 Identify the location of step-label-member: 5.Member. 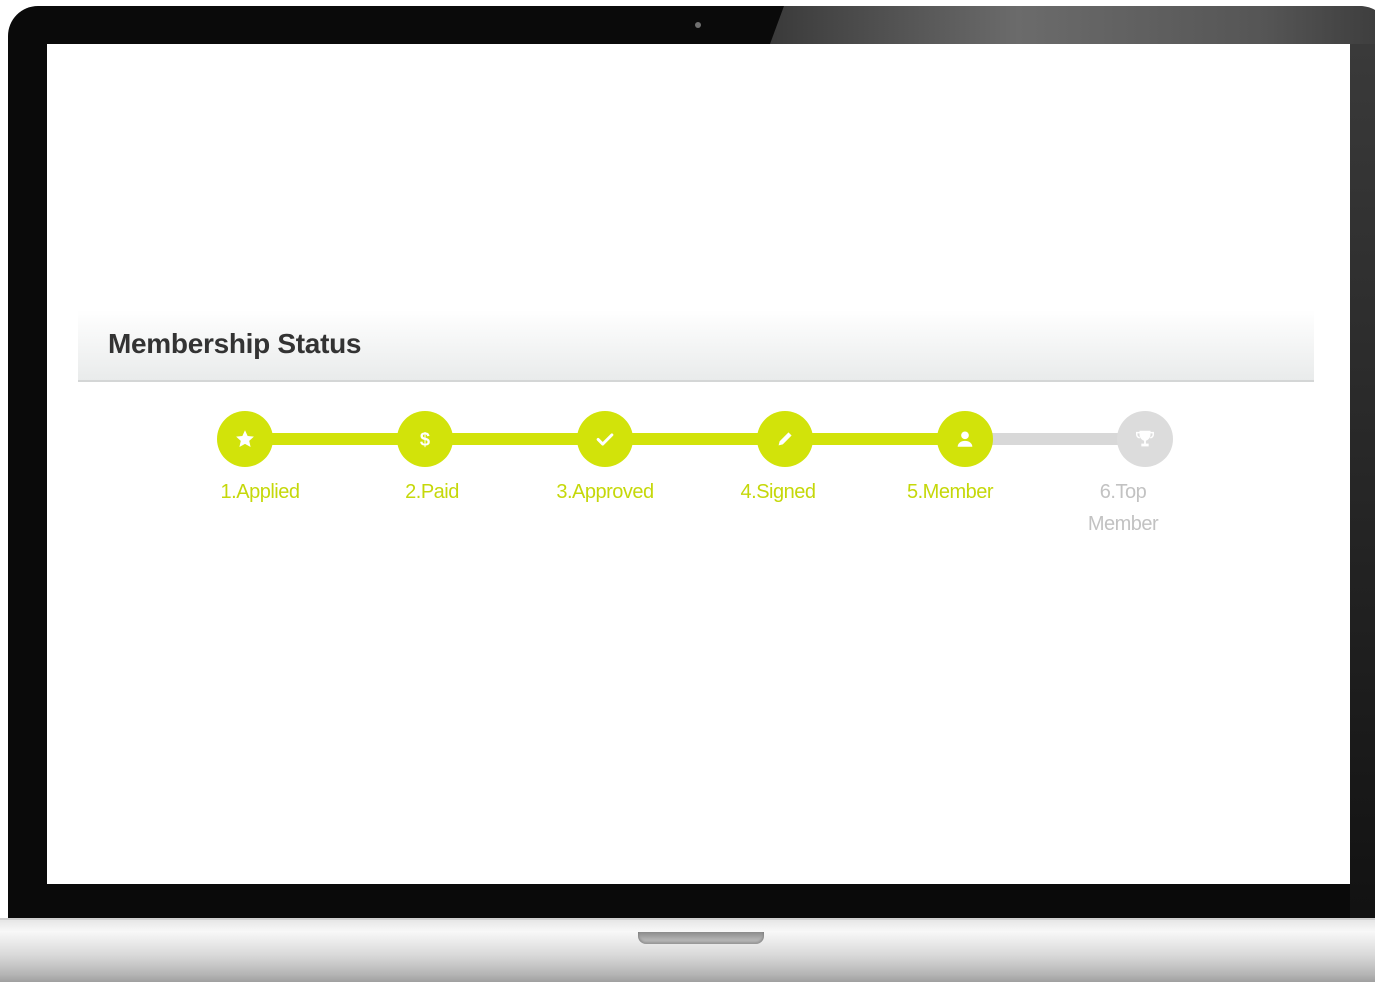
(950, 492).